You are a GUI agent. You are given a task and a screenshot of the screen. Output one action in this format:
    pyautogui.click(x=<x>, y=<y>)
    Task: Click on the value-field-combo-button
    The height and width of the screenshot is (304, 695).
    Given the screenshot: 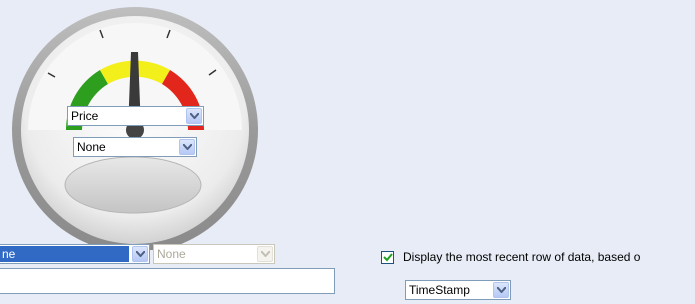 What is the action you would take?
    pyautogui.click(x=194, y=116)
    